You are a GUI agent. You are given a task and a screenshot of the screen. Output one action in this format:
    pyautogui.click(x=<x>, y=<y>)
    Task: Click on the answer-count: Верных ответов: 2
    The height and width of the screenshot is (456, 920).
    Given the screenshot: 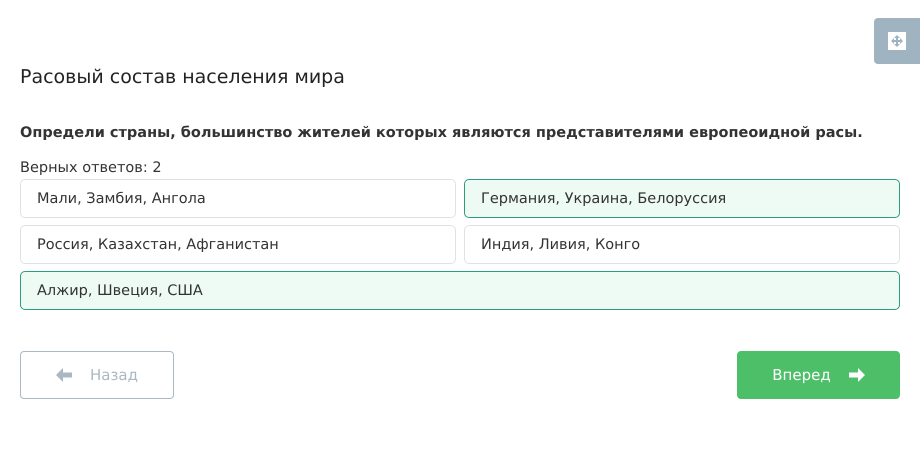 What is the action you would take?
    pyautogui.click(x=91, y=168)
    